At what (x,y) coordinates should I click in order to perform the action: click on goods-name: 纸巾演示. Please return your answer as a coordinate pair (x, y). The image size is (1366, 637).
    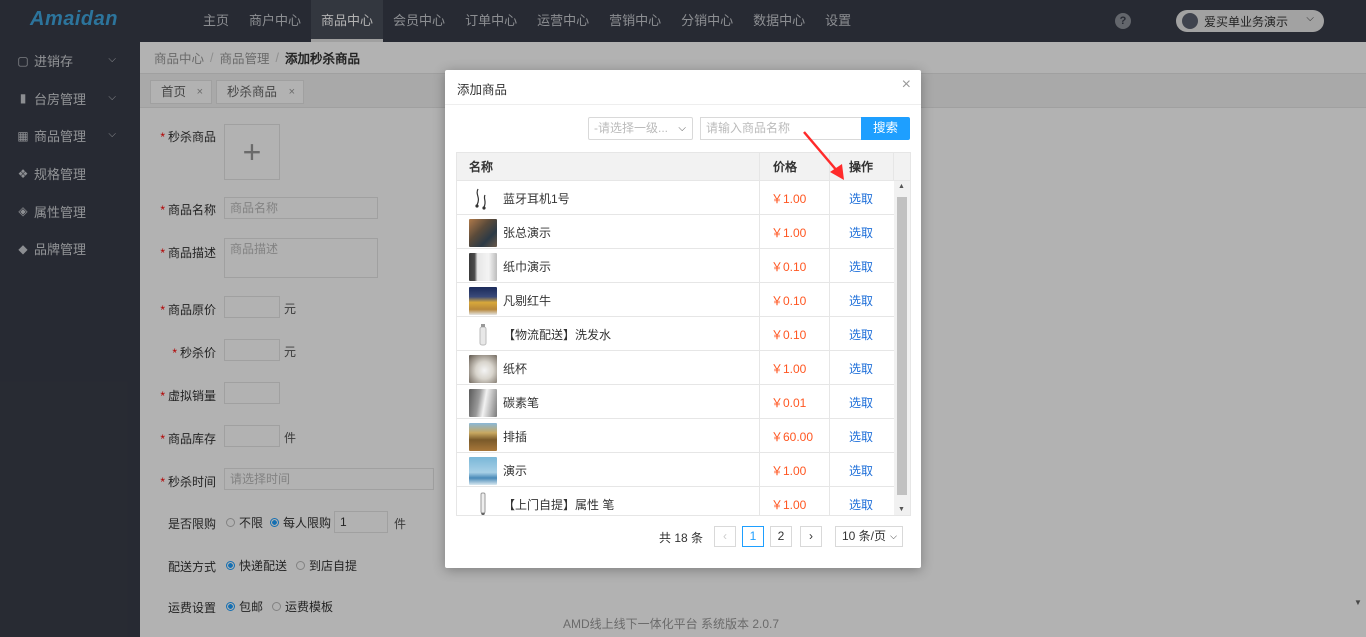
    Looking at the image, I should click on (527, 267).